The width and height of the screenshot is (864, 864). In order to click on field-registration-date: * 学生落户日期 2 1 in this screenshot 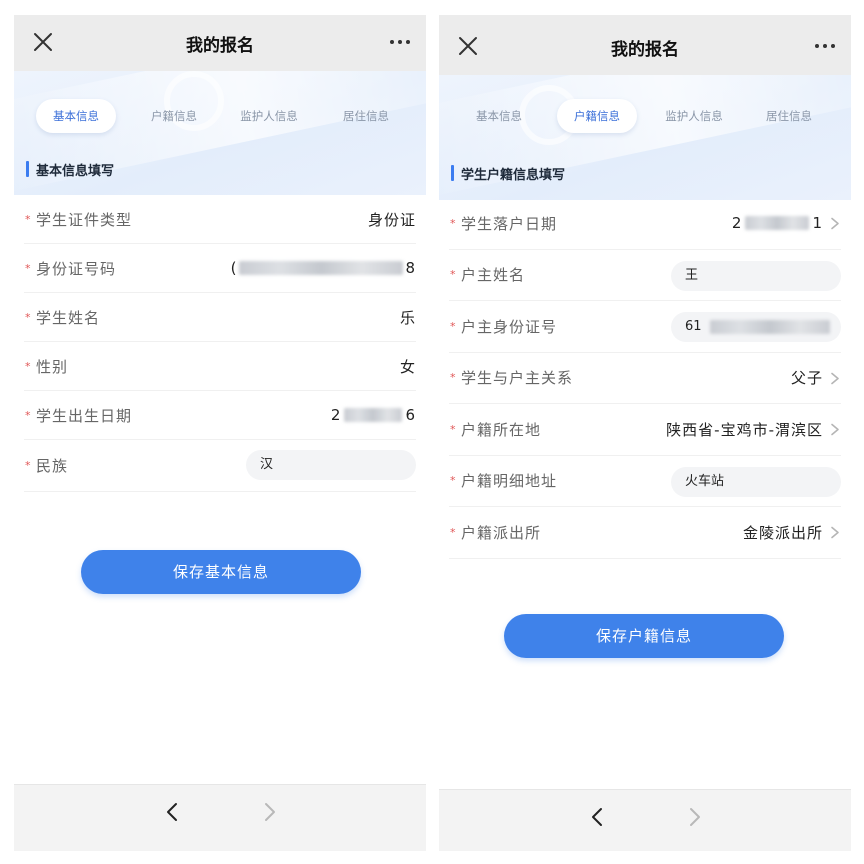, I will do `click(645, 224)`.